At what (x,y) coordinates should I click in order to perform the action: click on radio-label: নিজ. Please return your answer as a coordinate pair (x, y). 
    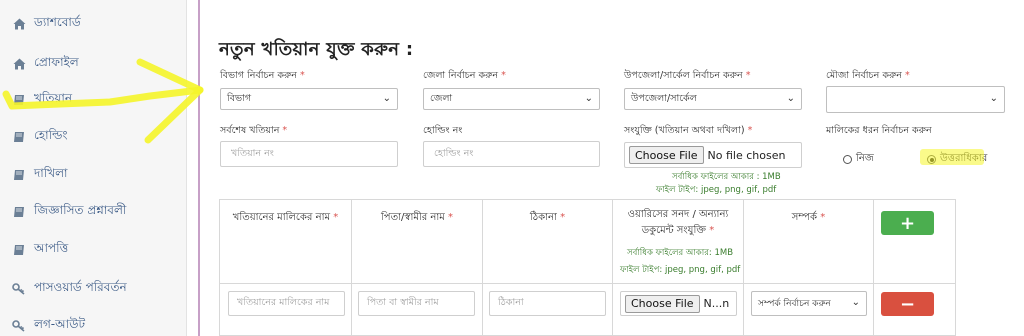
    Looking at the image, I should click on (865, 158).